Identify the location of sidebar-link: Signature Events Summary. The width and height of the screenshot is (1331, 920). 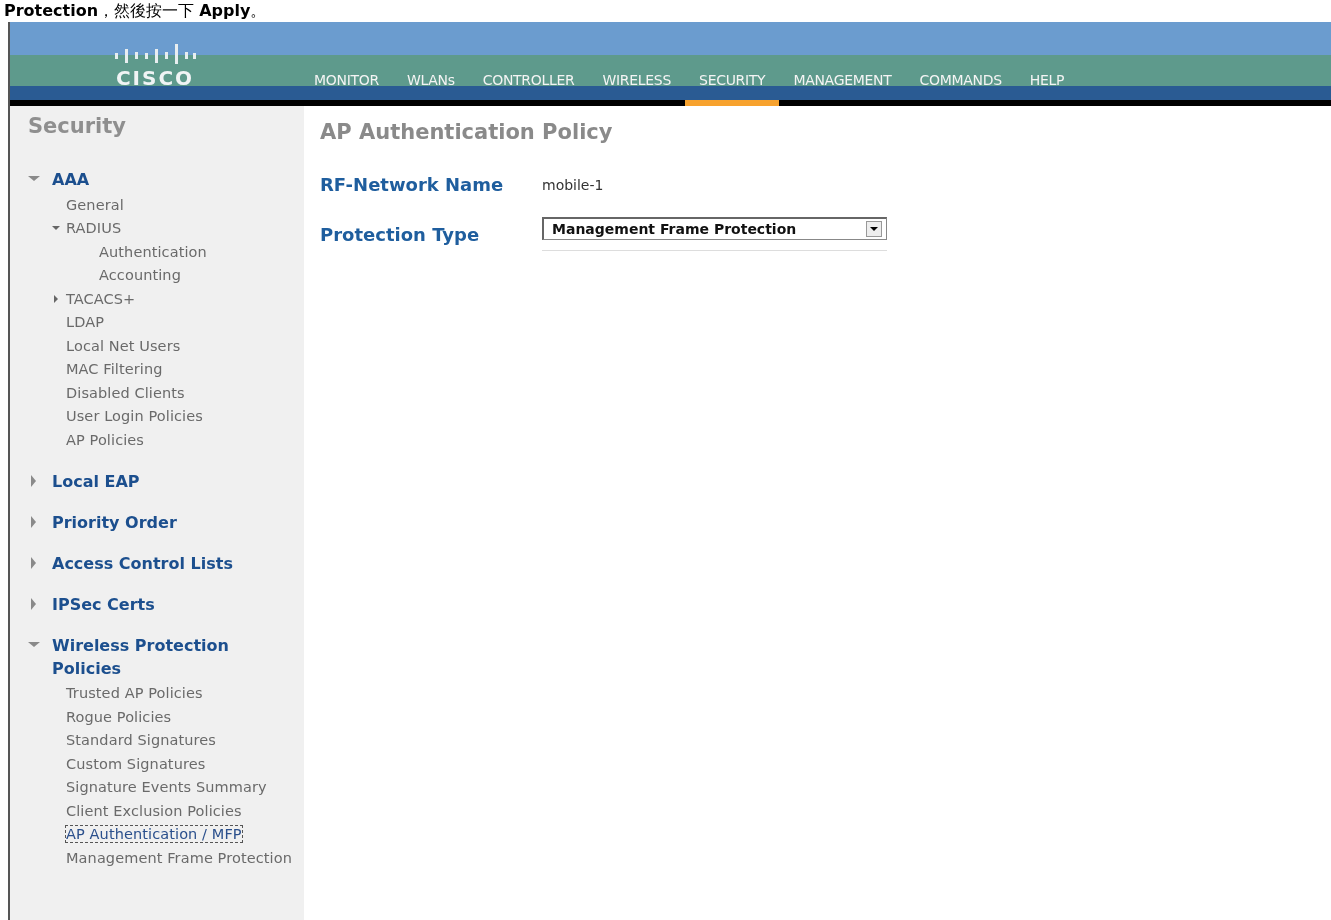
(166, 787).